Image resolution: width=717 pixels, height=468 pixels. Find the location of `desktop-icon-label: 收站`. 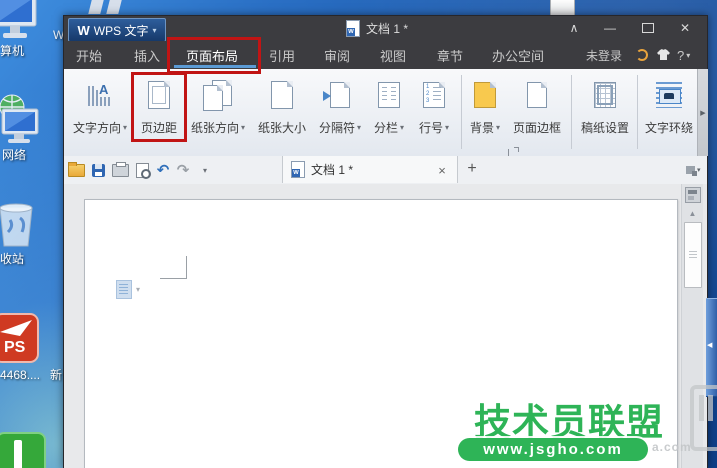

desktop-icon-label: 收站 is located at coordinates (12, 258).